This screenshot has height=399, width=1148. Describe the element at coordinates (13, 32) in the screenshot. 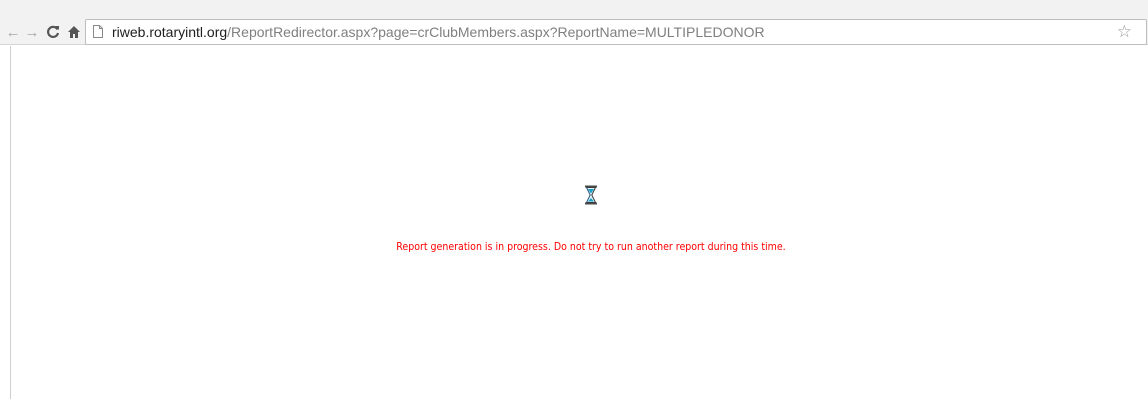

I see `back-arrow-icon: ←` at that location.